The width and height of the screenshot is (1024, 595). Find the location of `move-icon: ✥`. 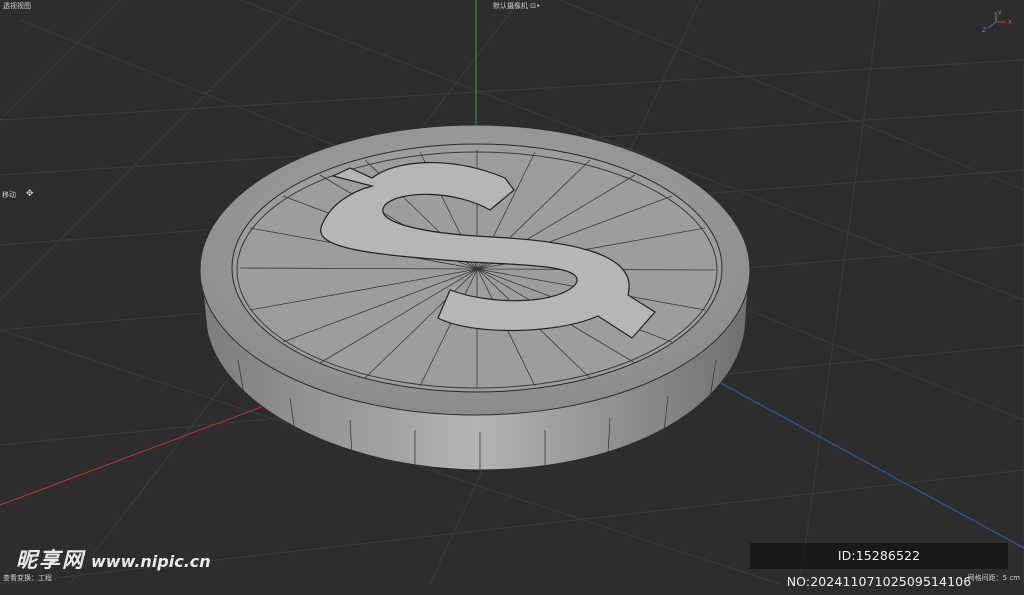

move-icon: ✥ is located at coordinates (30, 194).